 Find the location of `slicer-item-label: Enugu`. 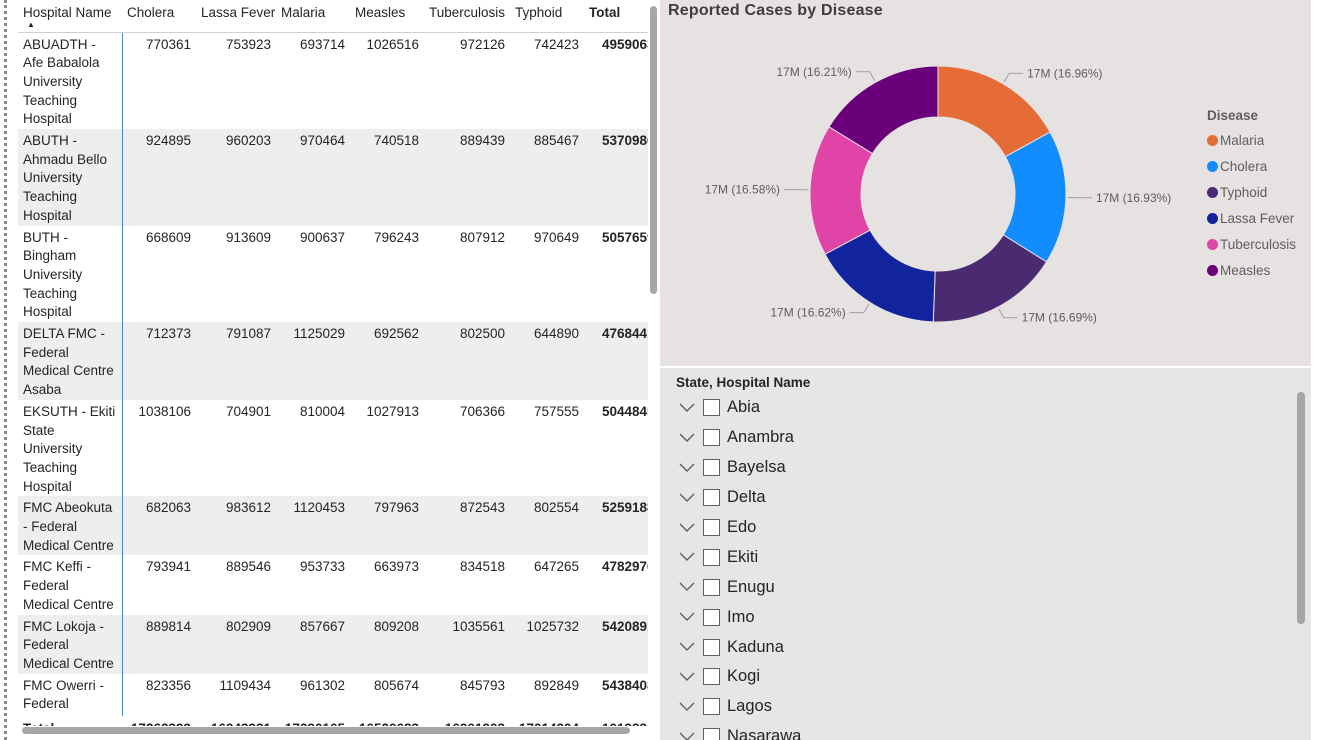

slicer-item-label: Enugu is located at coordinates (751, 586).